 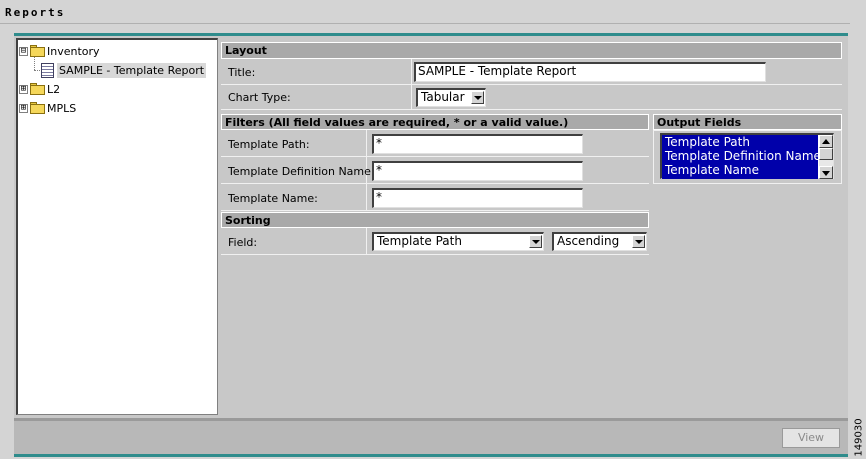 What do you see at coordinates (826, 172) in the screenshot?
I see `scroll-down-icon` at bounding box center [826, 172].